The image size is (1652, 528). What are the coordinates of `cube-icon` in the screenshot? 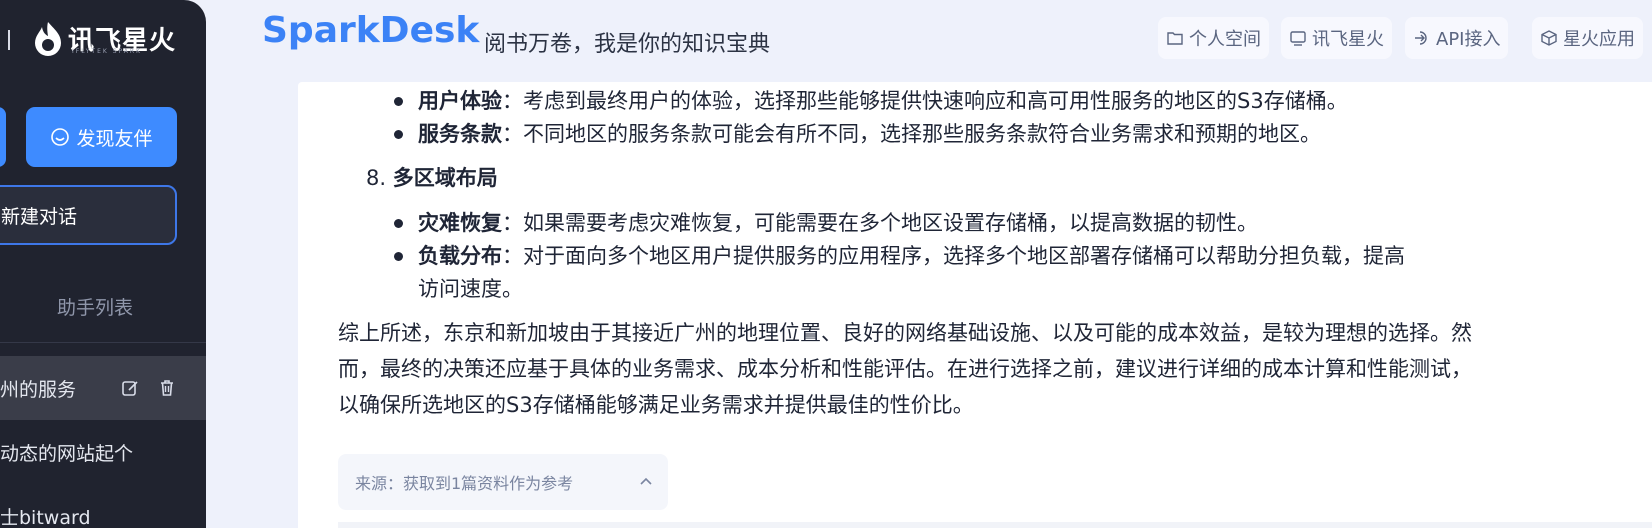 It's located at (1549, 38).